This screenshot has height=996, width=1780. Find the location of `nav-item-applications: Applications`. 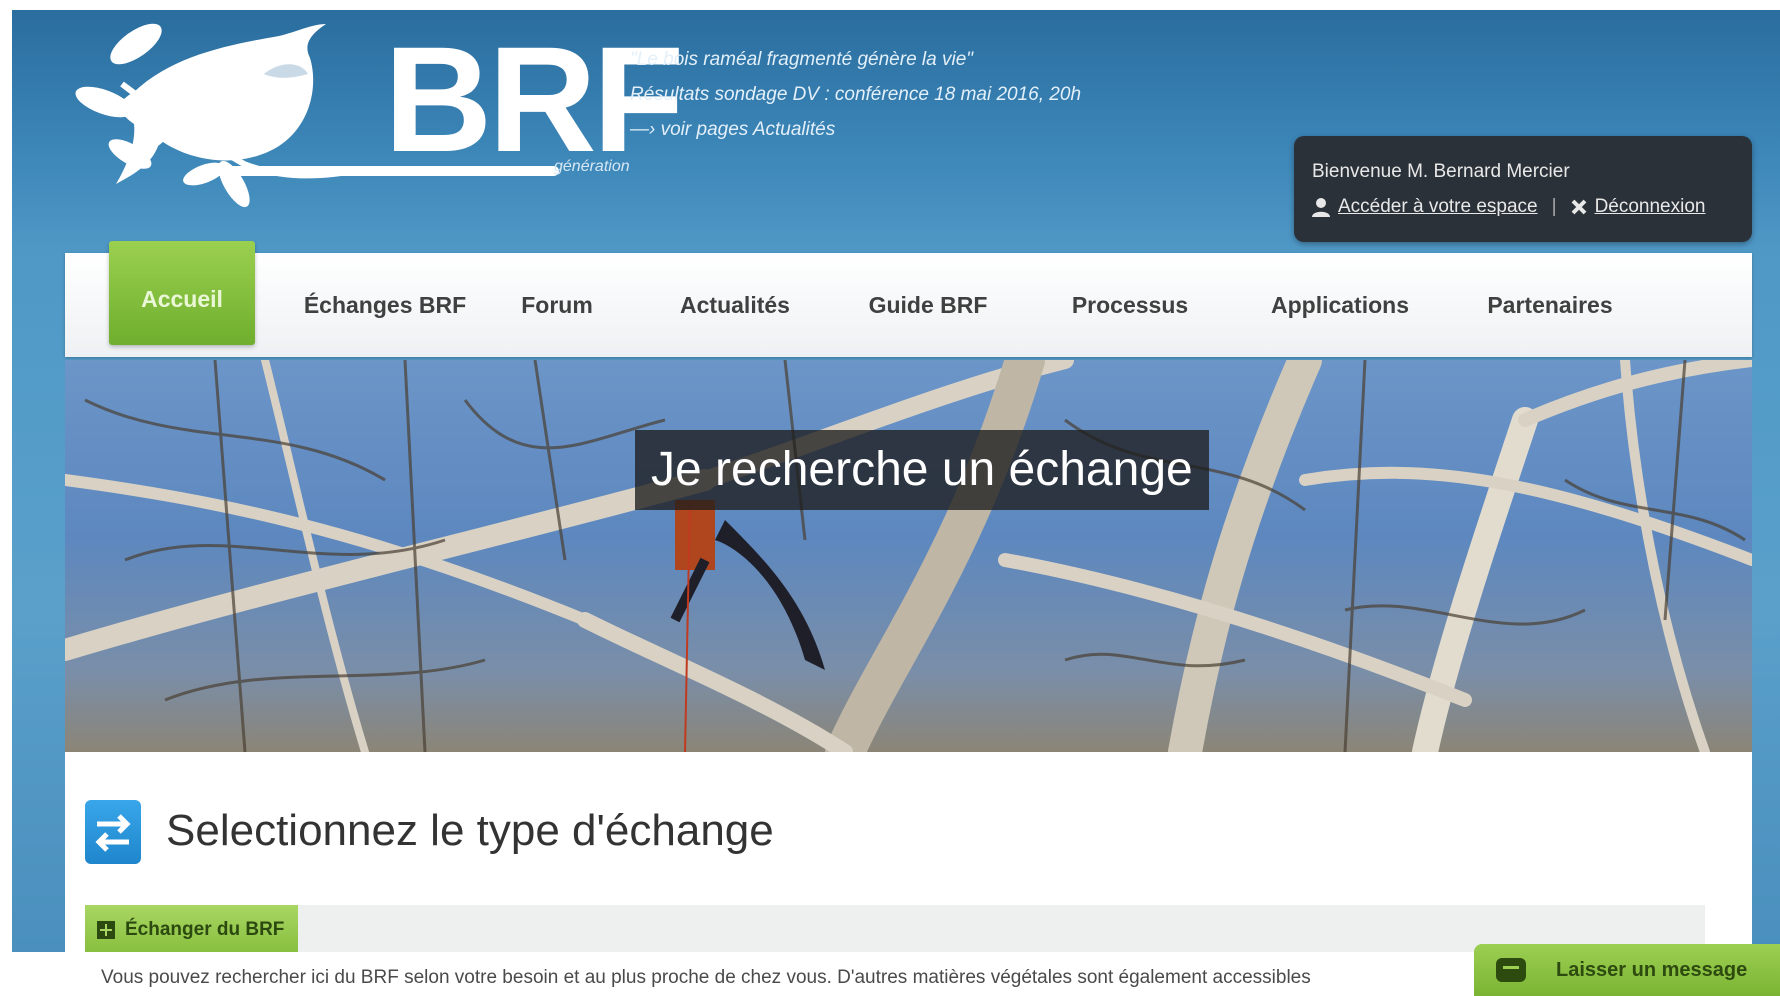

nav-item-applications: Applications is located at coordinates (1340, 305).